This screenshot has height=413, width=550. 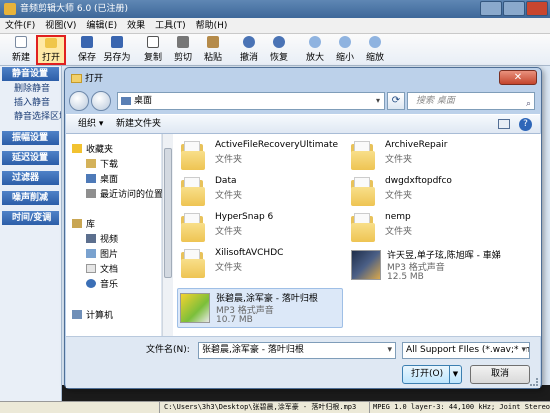 I want to click on address-bar: 桌面 ▾, so click(x=251, y=101).